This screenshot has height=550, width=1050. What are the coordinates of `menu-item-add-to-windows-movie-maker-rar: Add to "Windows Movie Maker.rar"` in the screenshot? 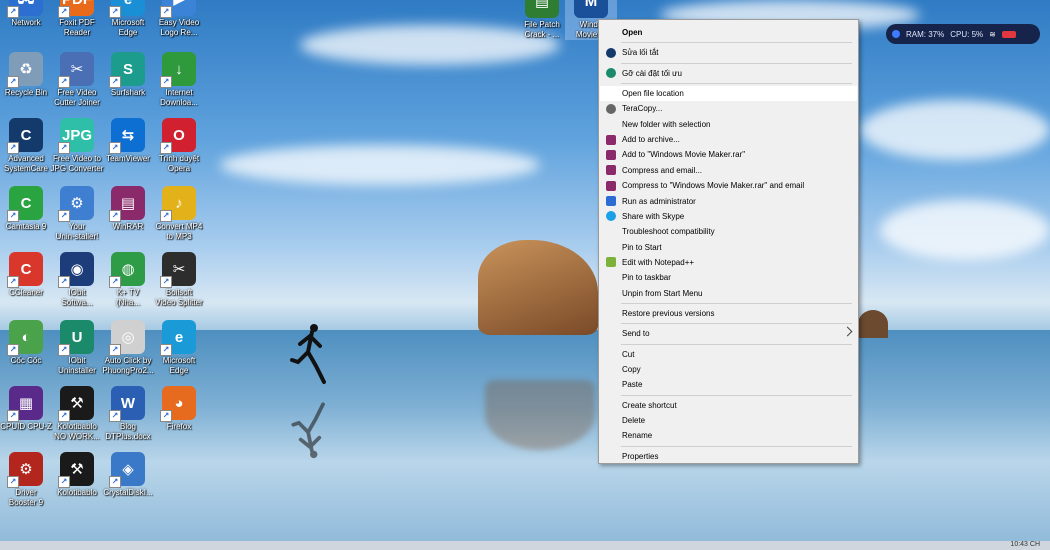 It's located at (728, 154).